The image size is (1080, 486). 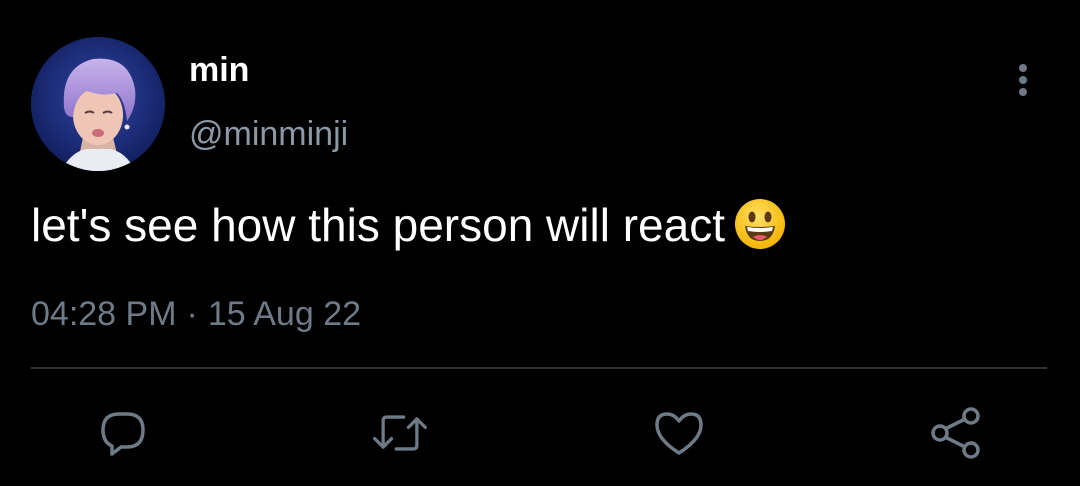 I want to click on avatar-image, so click(x=98, y=104).